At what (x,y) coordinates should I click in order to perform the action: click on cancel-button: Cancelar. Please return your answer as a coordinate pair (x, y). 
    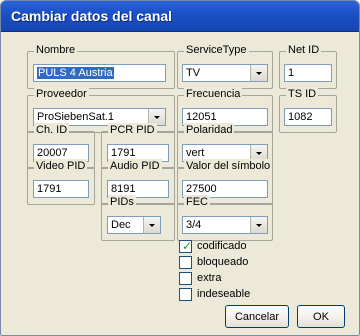
    Looking at the image, I should click on (257, 316).